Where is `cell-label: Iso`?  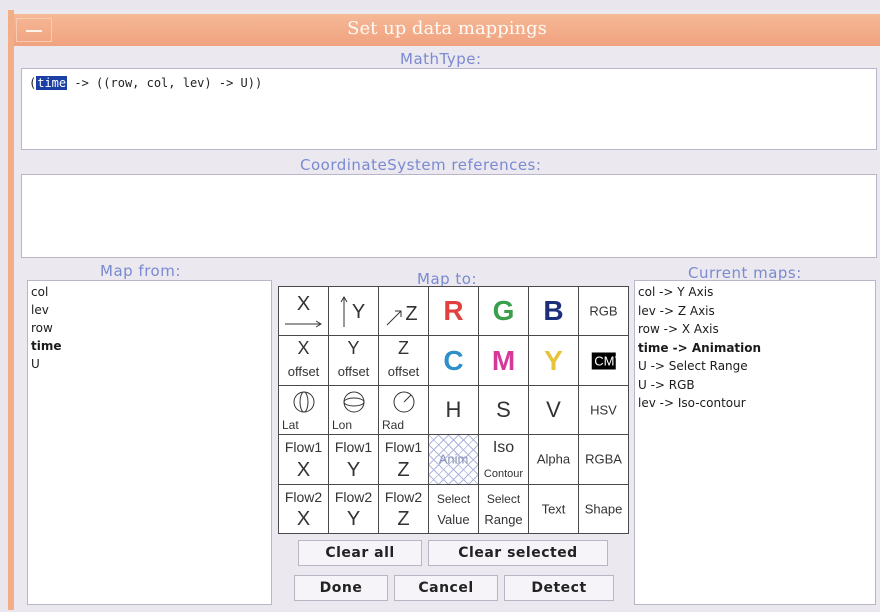
cell-label: Iso is located at coordinates (503, 448).